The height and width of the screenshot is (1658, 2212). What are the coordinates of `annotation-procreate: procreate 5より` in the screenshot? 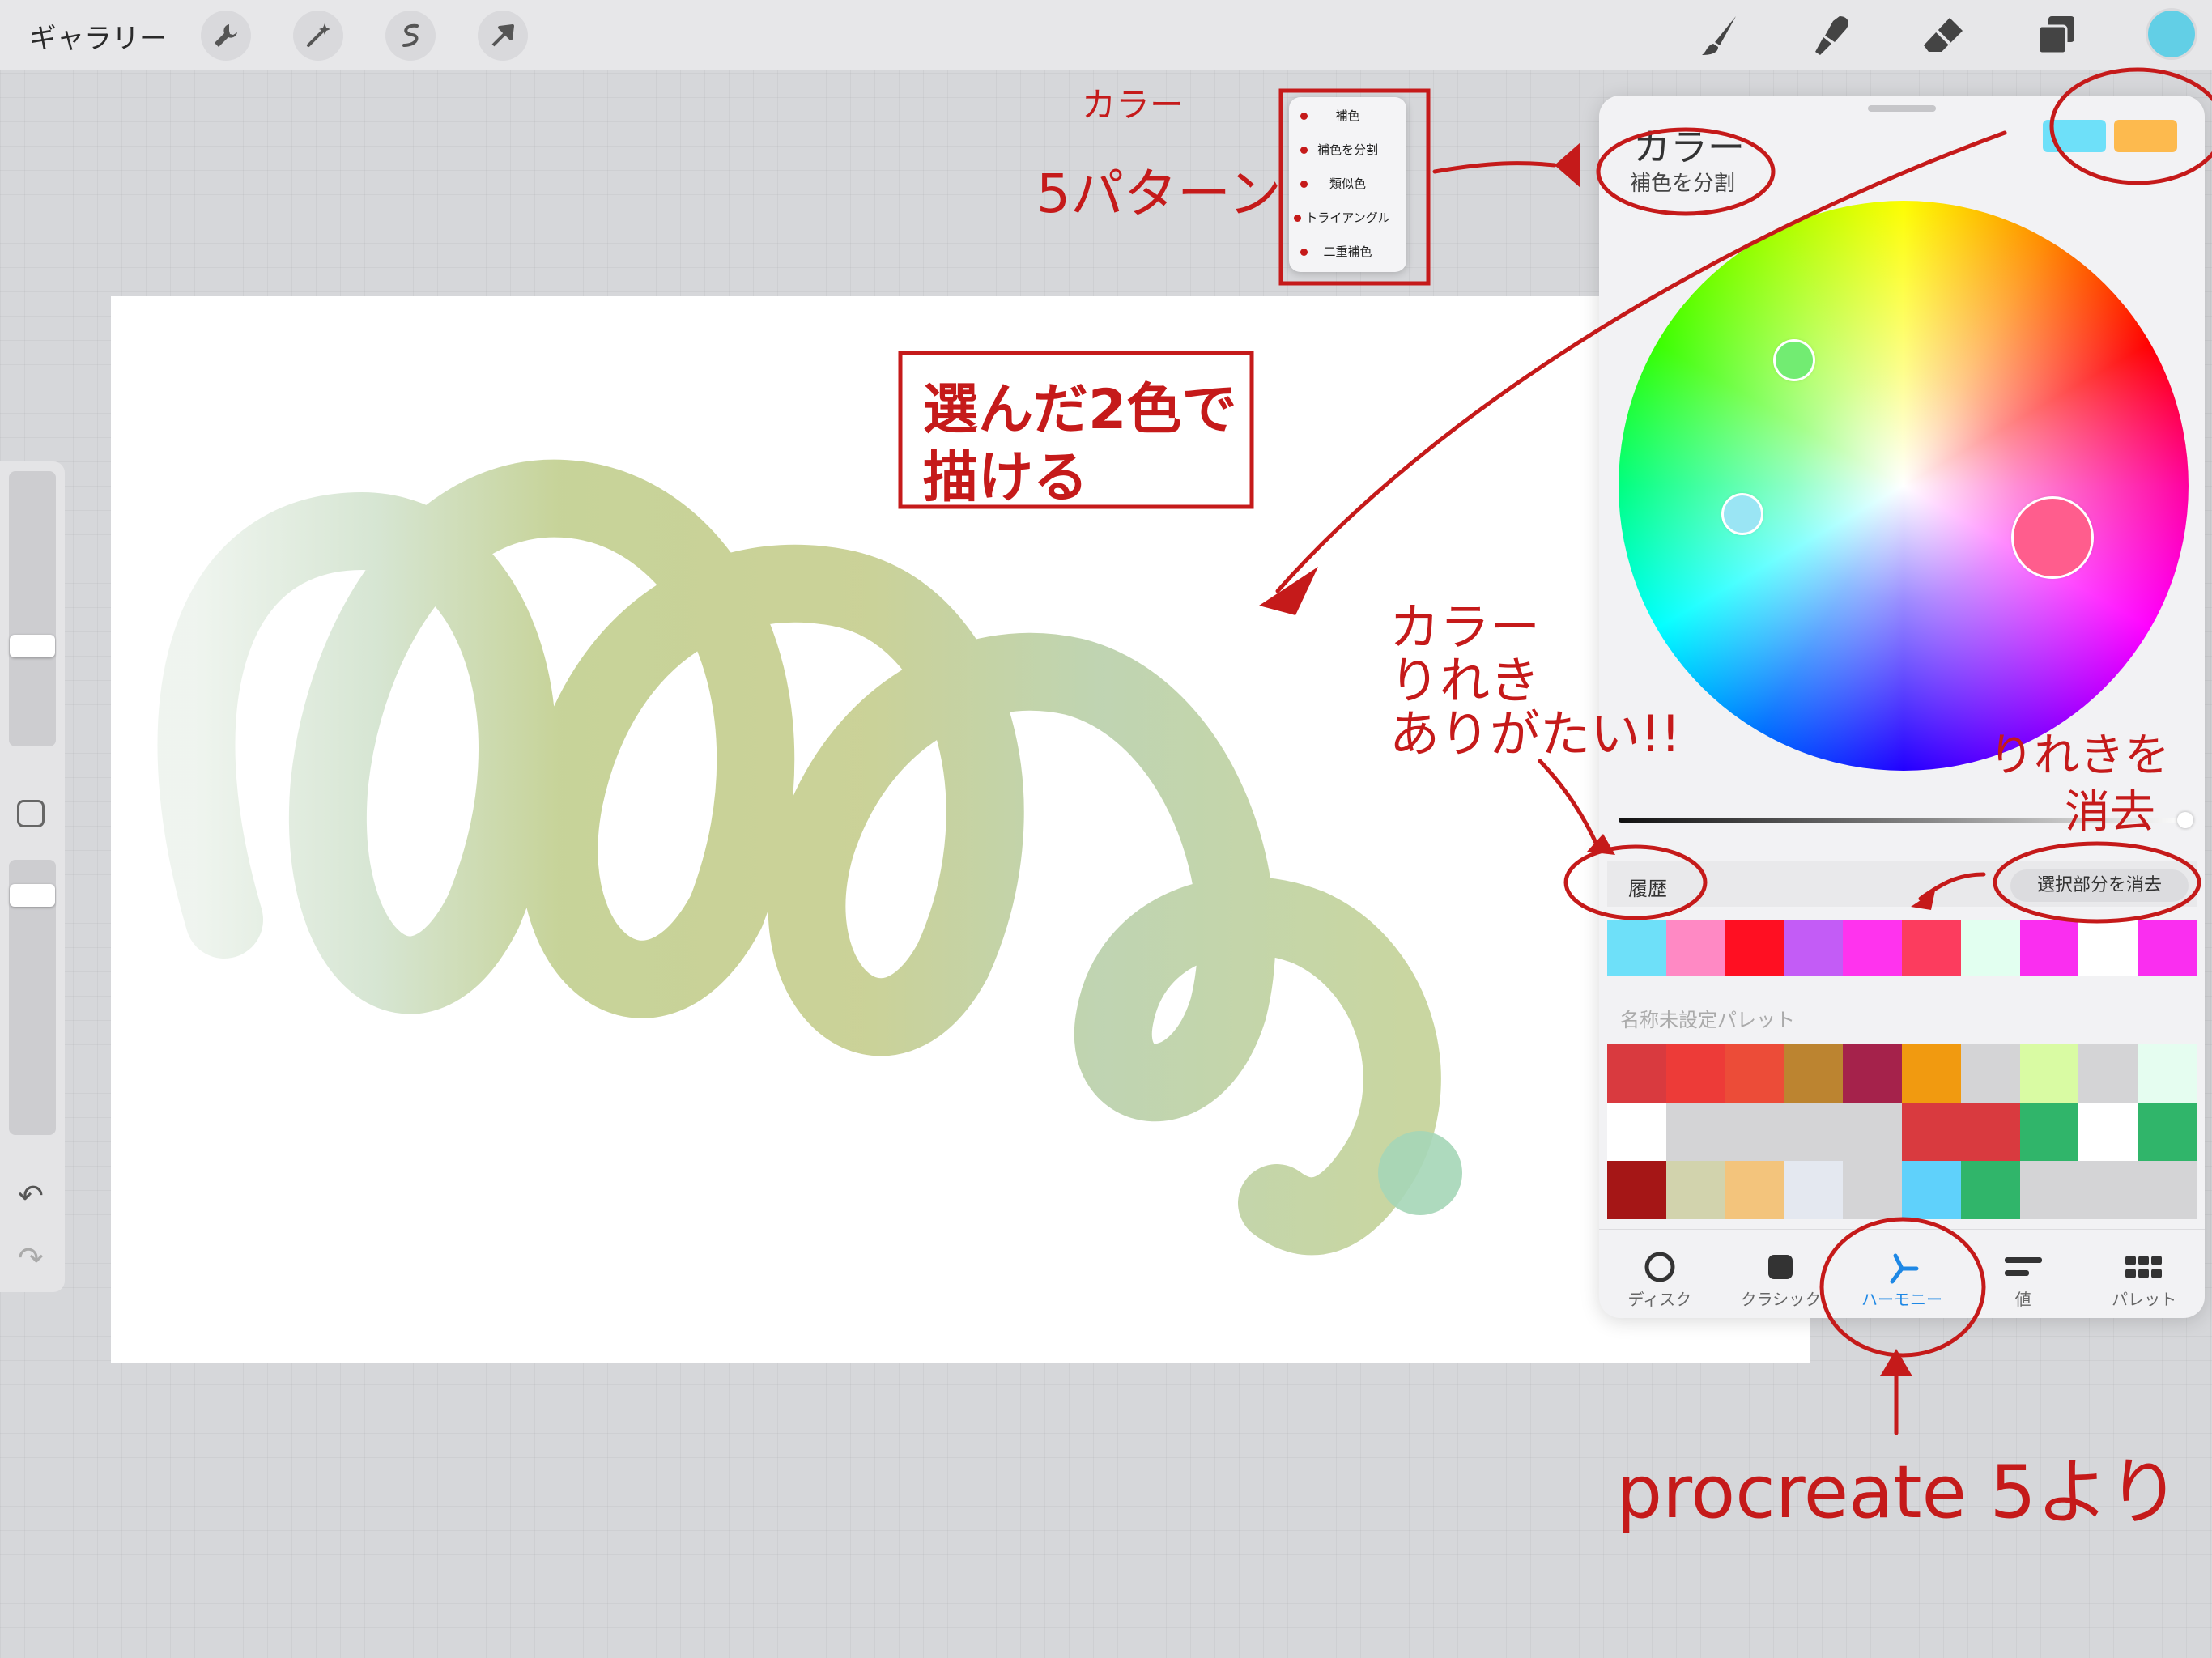 It's located at (1898, 1492).